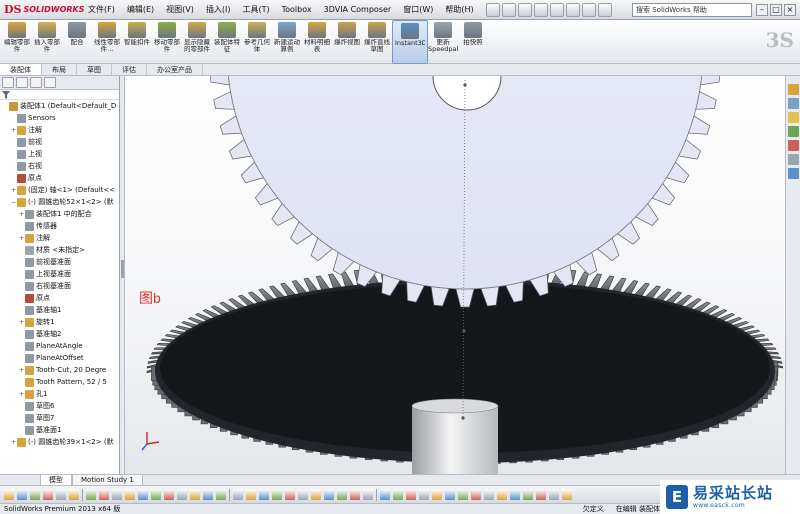 The image size is (800, 514). I want to click on command-button: 新建运动算例, so click(287, 42).